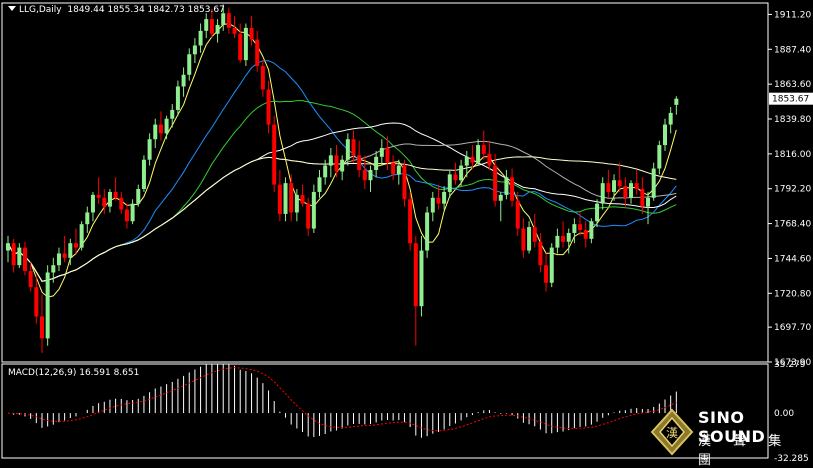 The height and width of the screenshot is (468, 813). Describe the element at coordinates (672, 433) in the screenshot. I see `svg-text: 漢` at that location.